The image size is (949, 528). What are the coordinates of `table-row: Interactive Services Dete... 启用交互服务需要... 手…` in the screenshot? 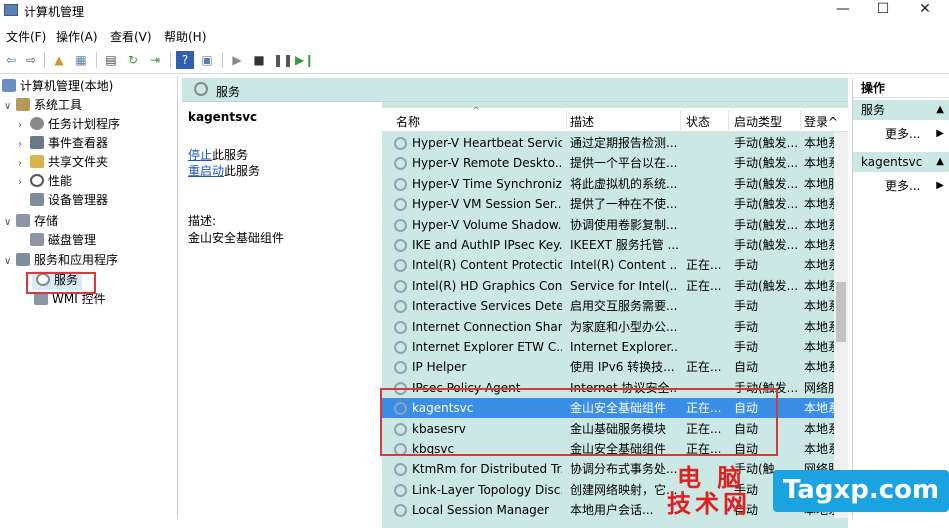 It's located at (608, 306).